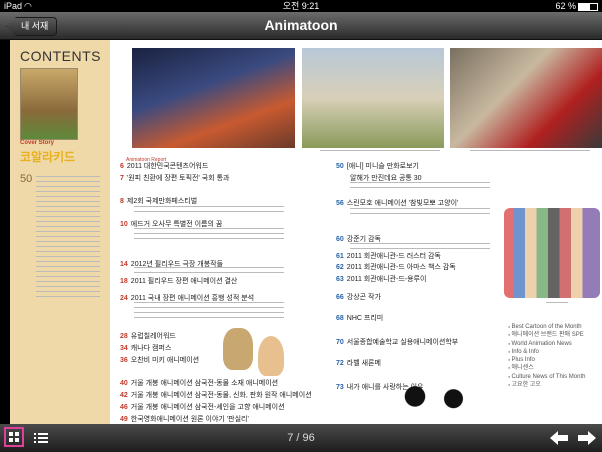 The image size is (602, 452). What do you see at coordinates (37, 143) in the screenshot?
I see `cover-story-label: Cover Story` at bounding box center [37, 143].